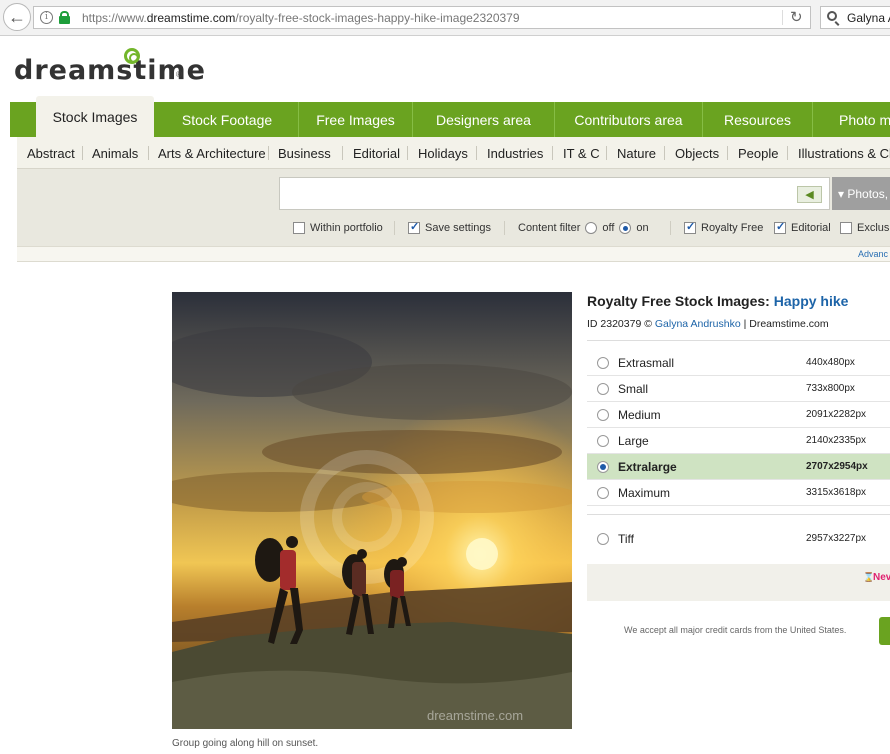 The height and width of the screenshot is (754, 890). What do you see at coordinates (697, 153) in the screenshot?
I see `category-objects: Objects` at bounding box center [697, 153].